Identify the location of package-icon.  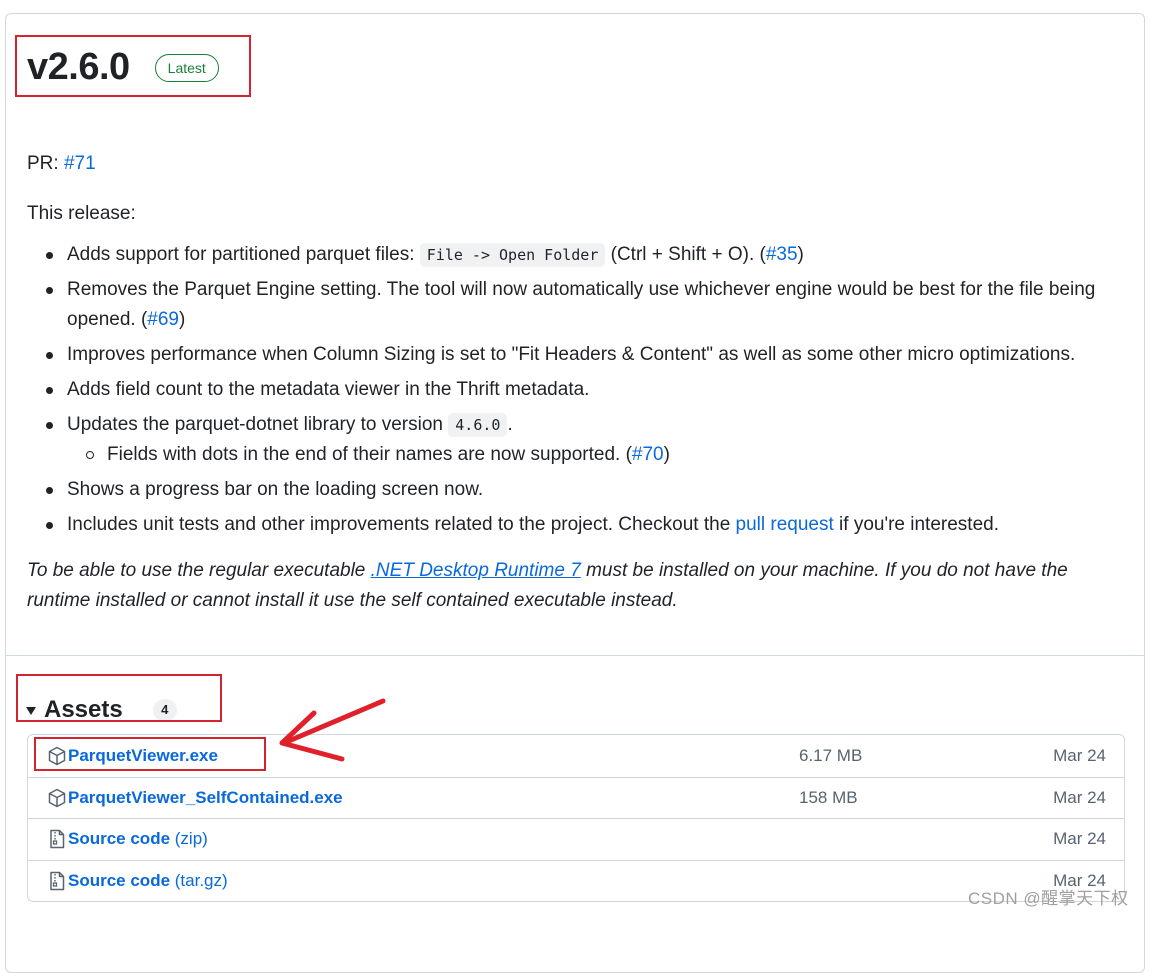
(57, 797).